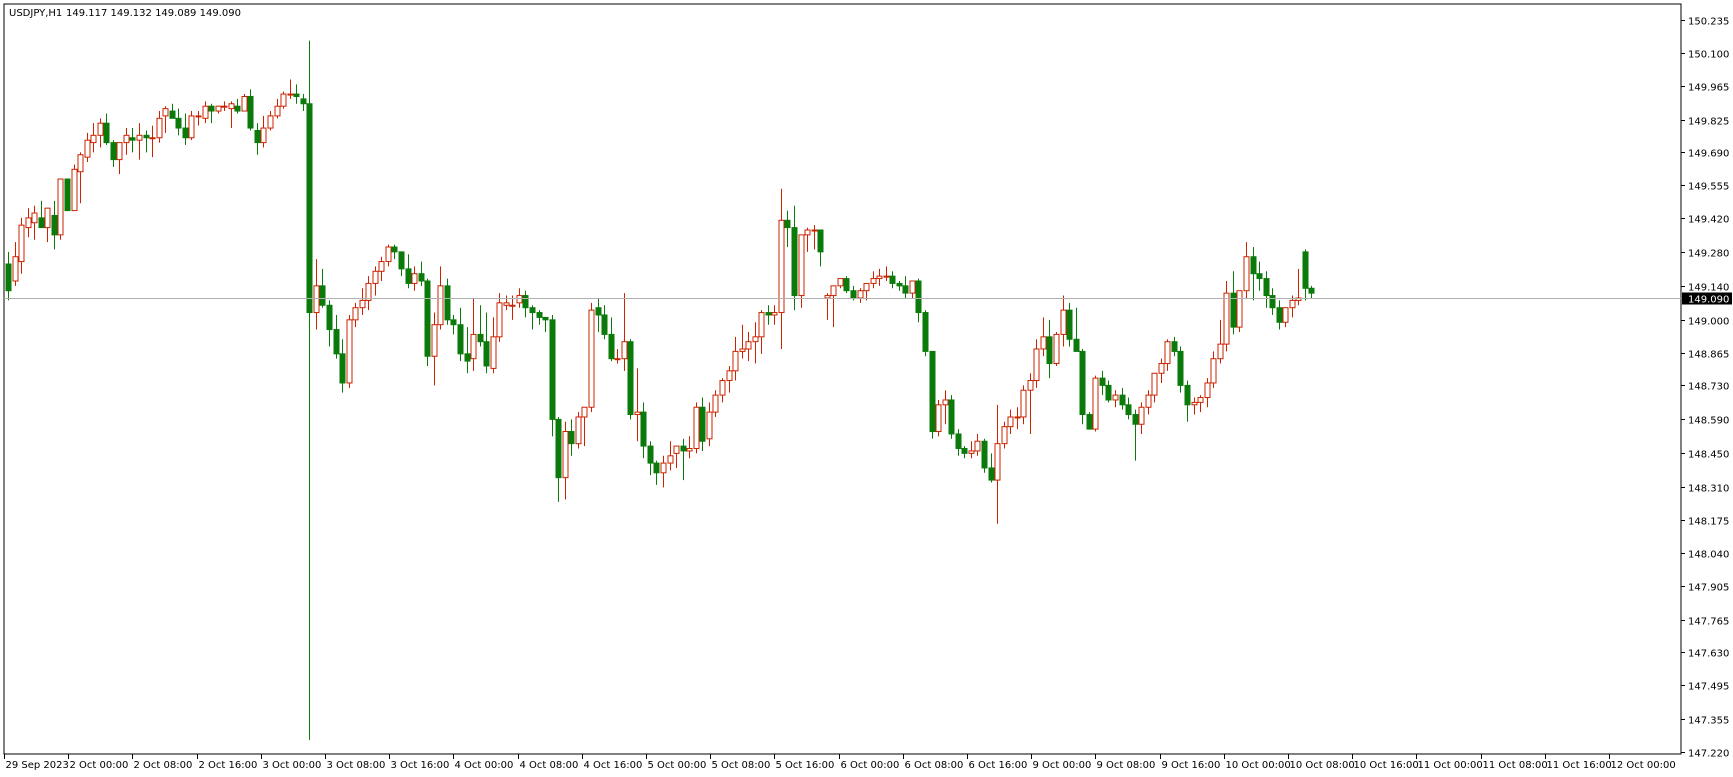 The height and width of the screenshot is (777, 1733). I want to click on chart-ohlc: 149.117 149.132 149.089 149.090, so click(153, 13).